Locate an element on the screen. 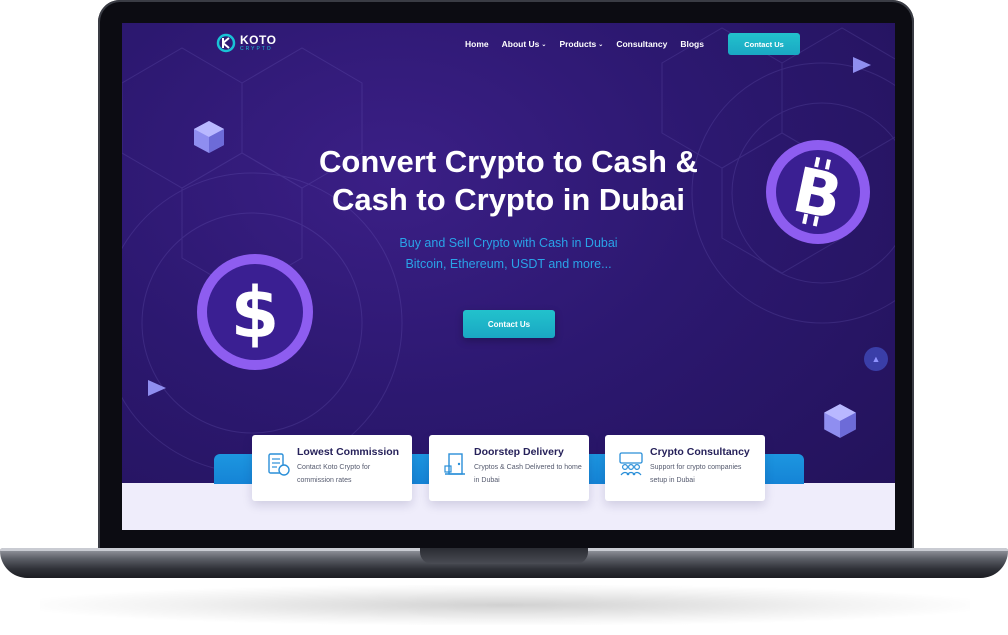  nav-item-blogs: Blogs is located at coordinates (692, 44).